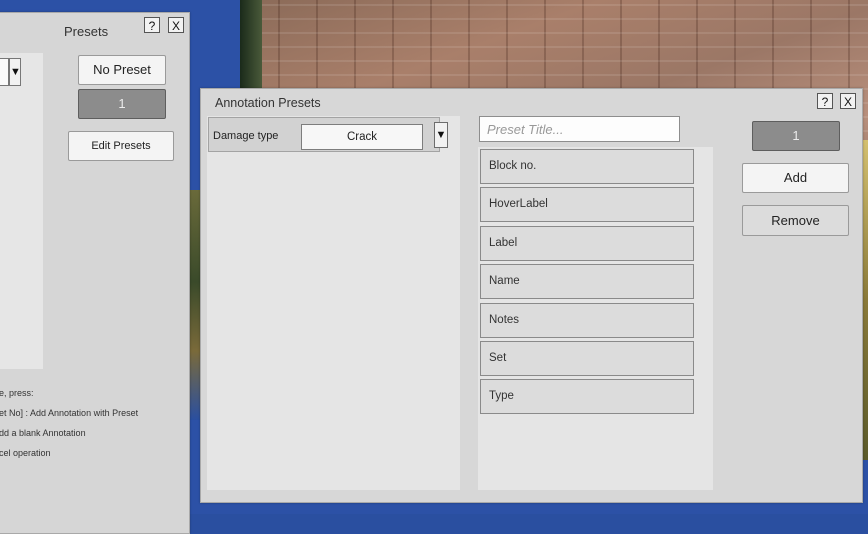 This screenshot has width=868, height=534. I want to click on annotation-presets-title: Annotation Presets, so click(268, 103).